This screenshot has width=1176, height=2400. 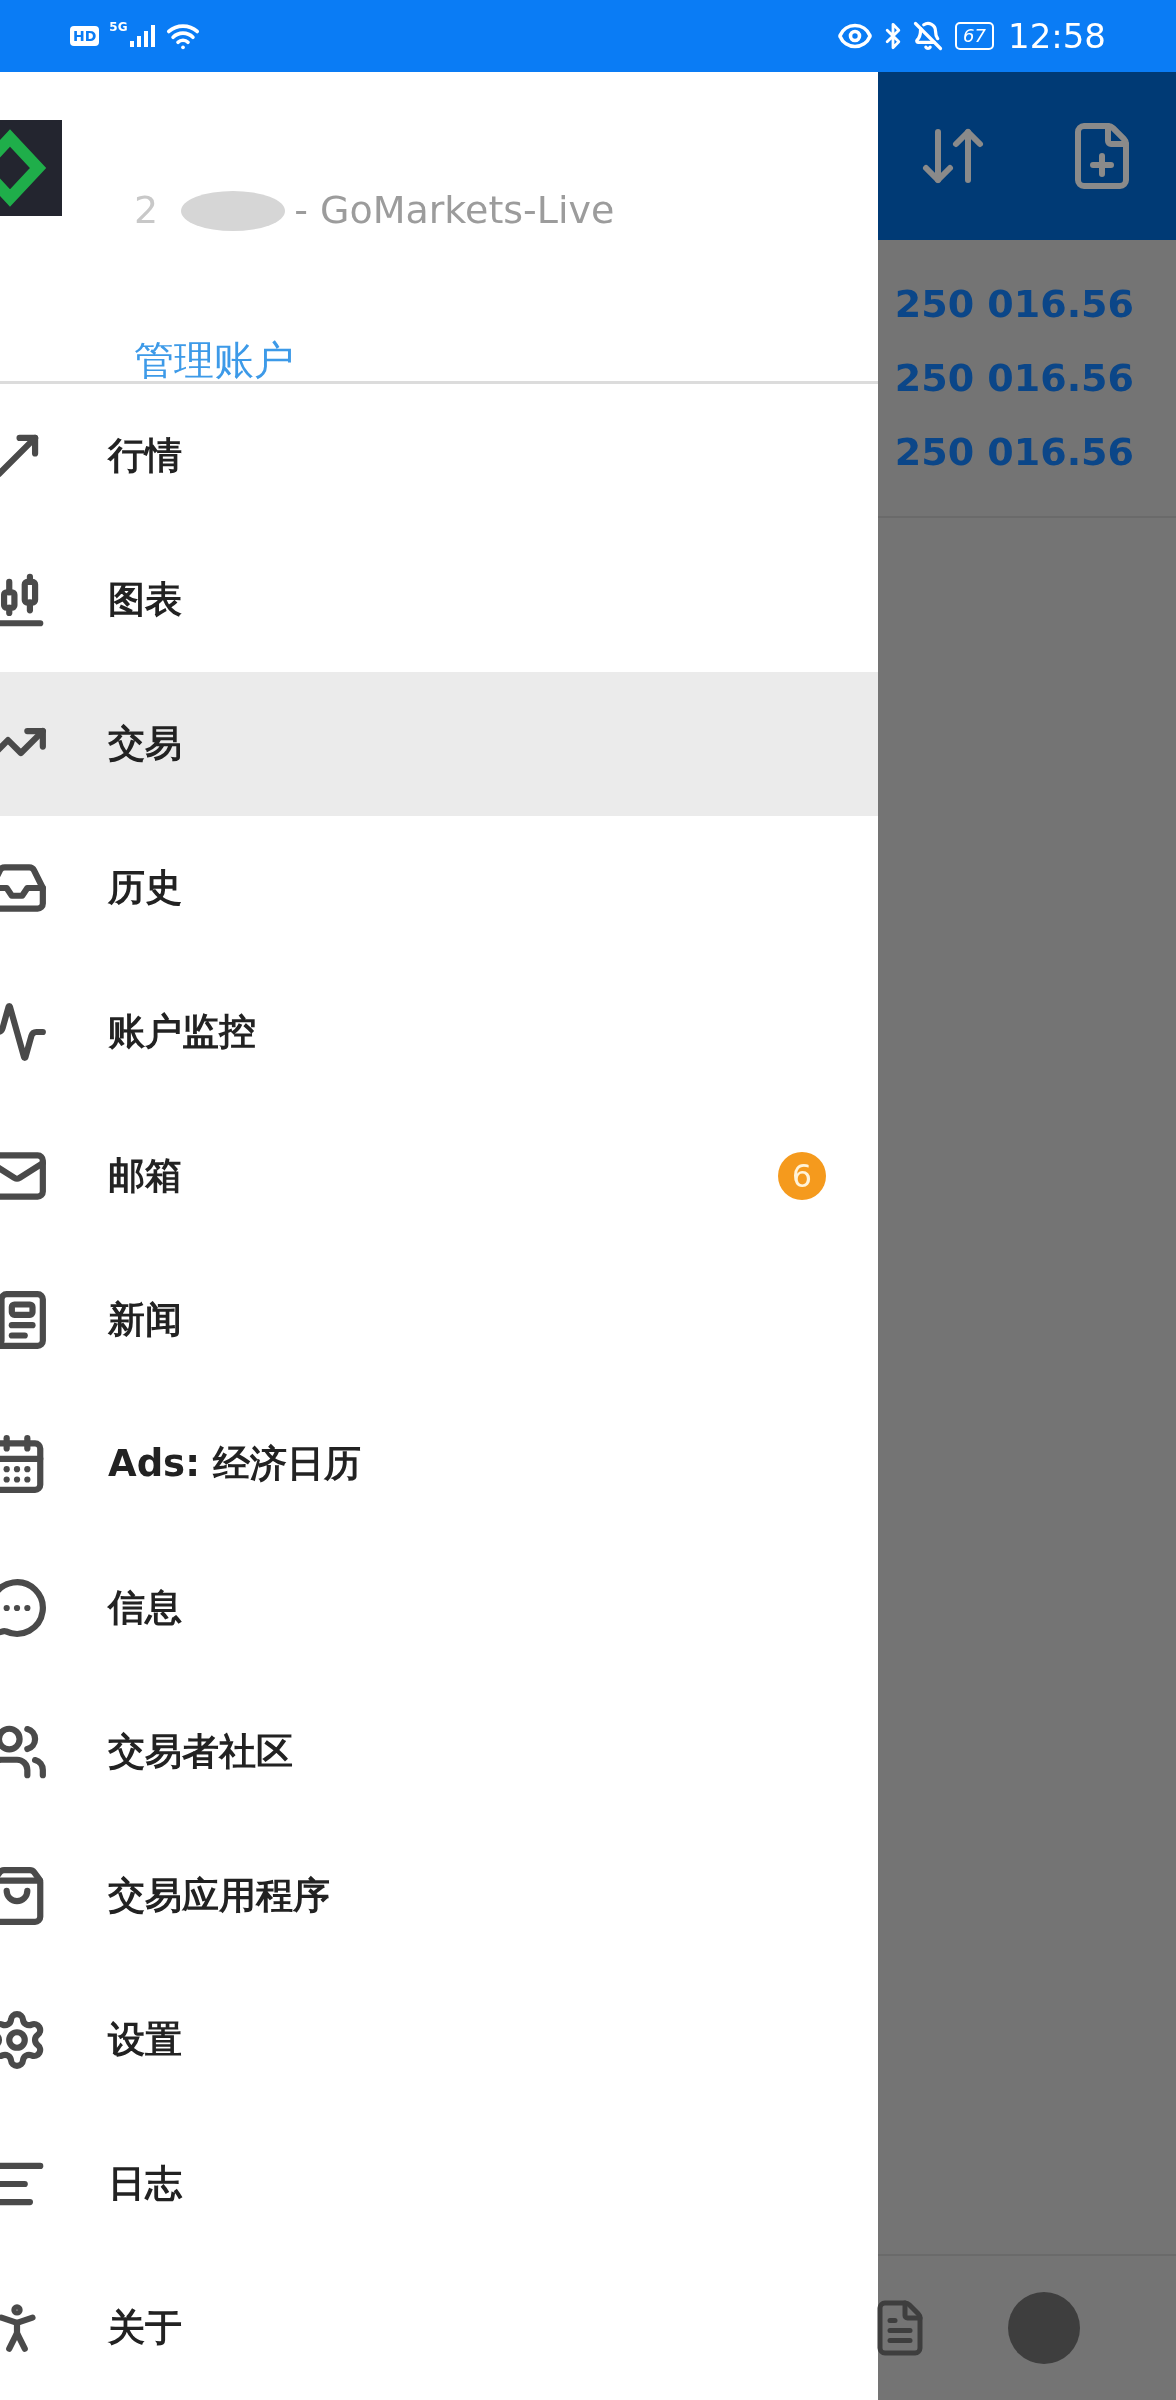 I want to click on menu-label: 交易者社区, so click(x=200, y=1752).